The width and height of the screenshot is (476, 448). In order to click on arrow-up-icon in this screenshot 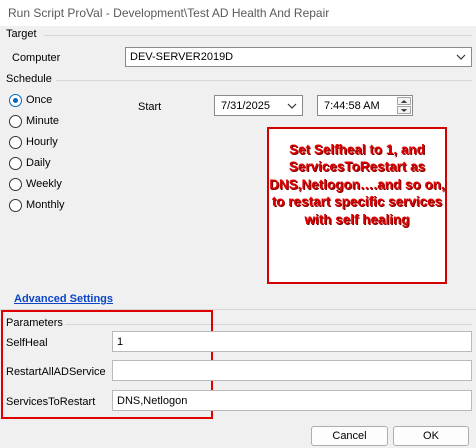, I will do `click(404, 101)`.